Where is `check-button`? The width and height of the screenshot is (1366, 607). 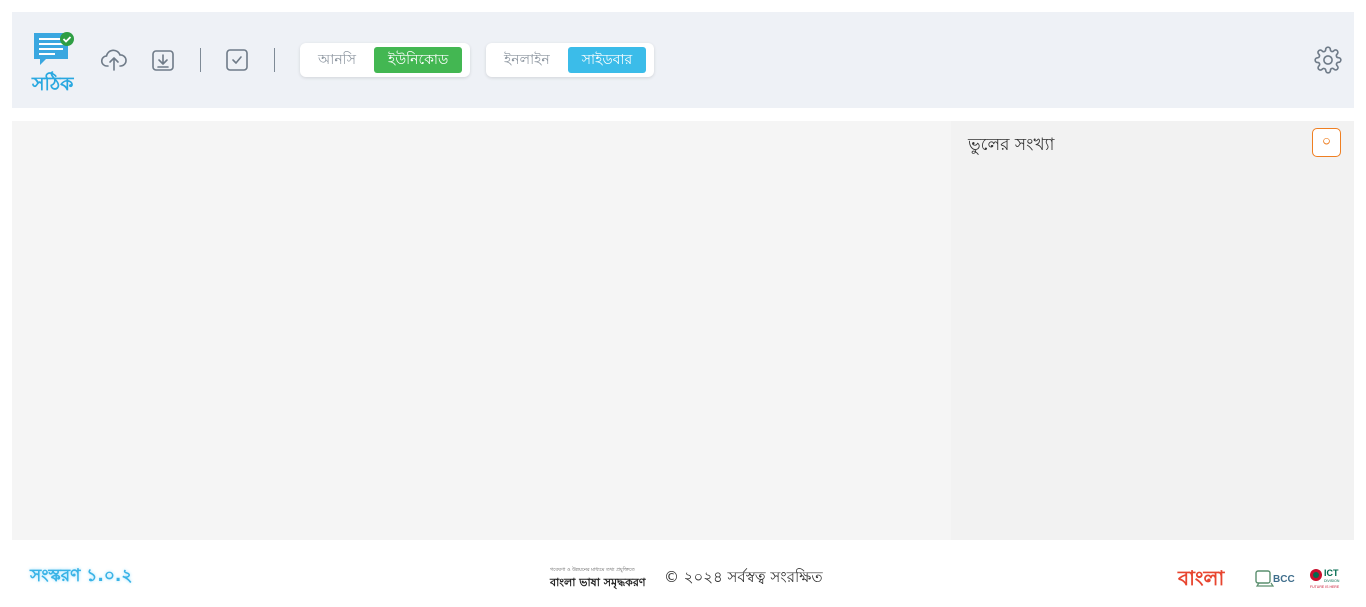 check-button is located at coordinates (237, 60).